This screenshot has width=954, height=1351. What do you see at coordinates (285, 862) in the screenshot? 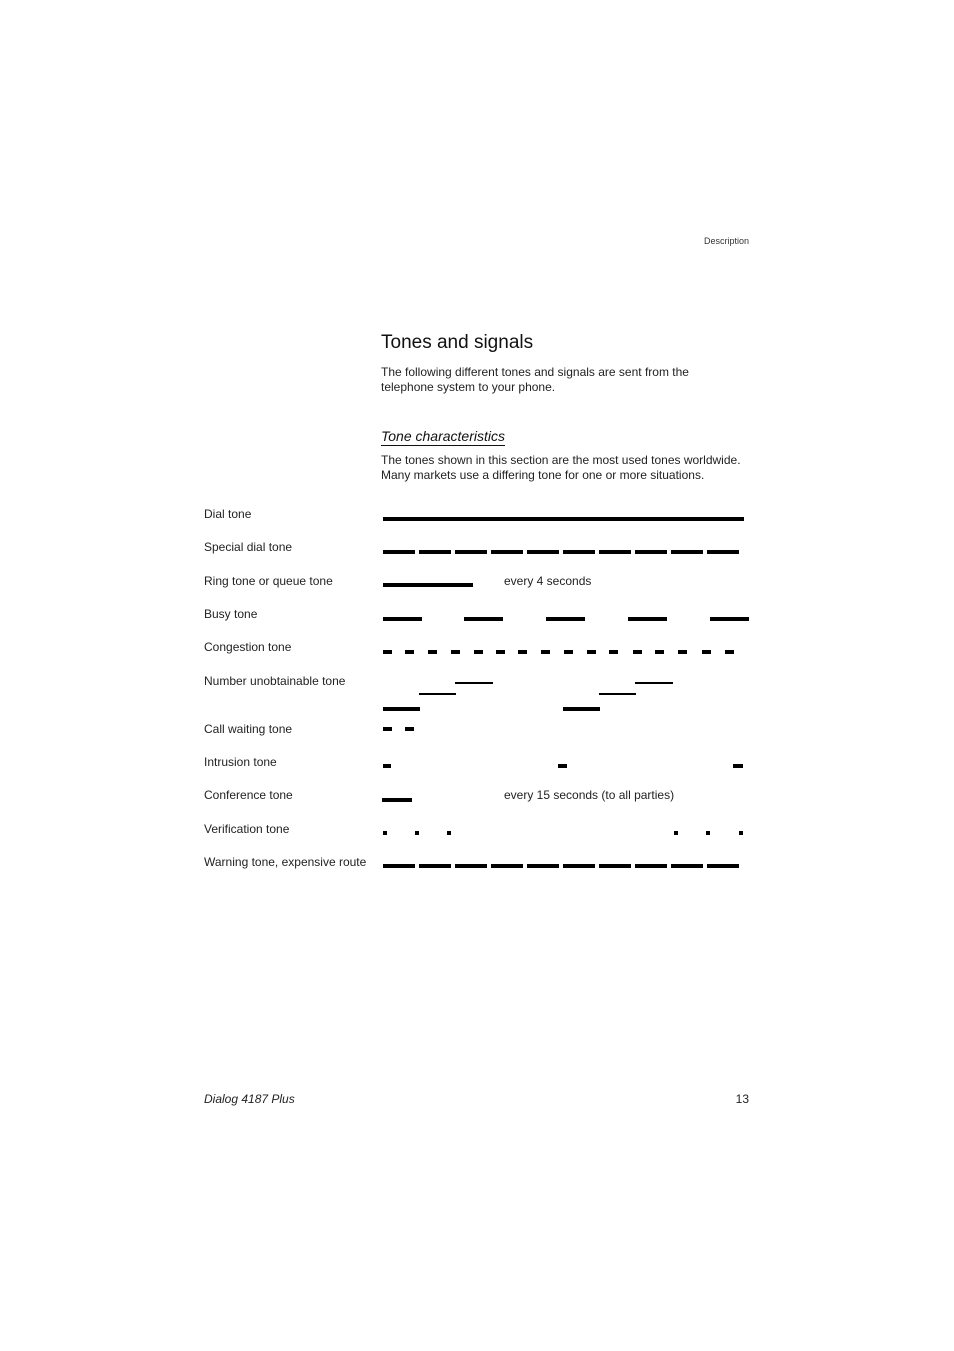
I see `tone-label-warning: Warning tone, expensive route` at bounding box center [285, 862].